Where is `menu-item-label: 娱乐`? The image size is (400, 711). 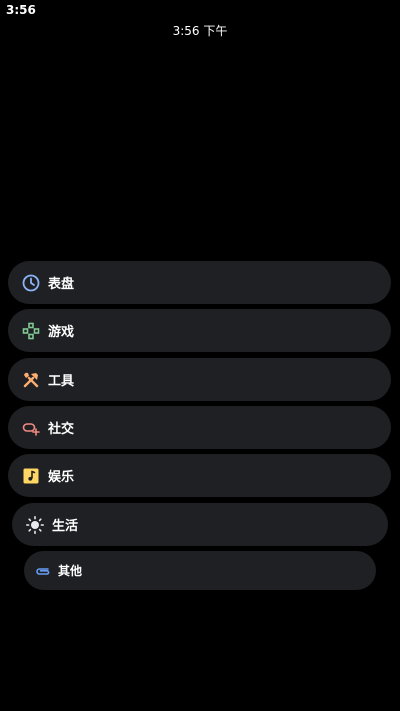
menu-item-label: 娱乐 is located at coordinates (61, 477).